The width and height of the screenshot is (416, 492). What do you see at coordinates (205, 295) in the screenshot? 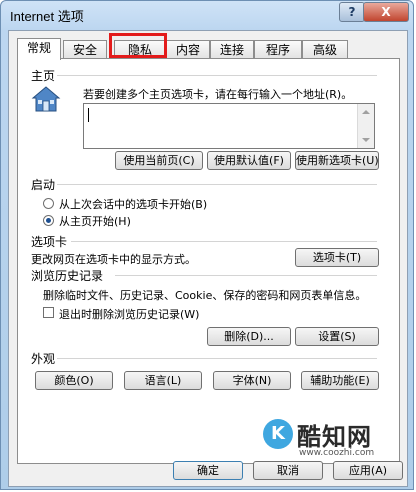
I see `history-description: 删除临时文件、历史记录、Cookie、保存的密码和网页表单信息。` at bounding box center [205, 295].